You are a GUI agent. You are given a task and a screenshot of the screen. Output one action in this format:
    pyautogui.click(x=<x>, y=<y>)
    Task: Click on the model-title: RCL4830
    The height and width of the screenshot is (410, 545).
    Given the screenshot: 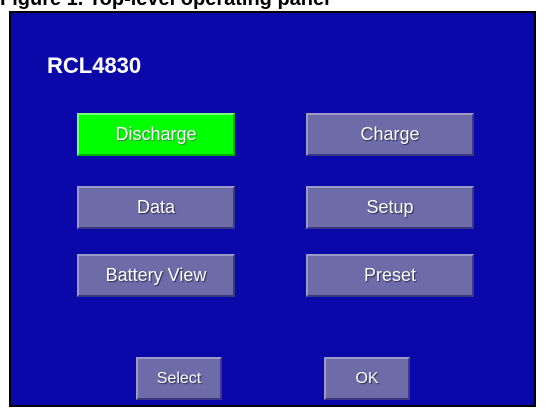 What is the action you would take?
    pyautogui.click(x=94, y=65)
    